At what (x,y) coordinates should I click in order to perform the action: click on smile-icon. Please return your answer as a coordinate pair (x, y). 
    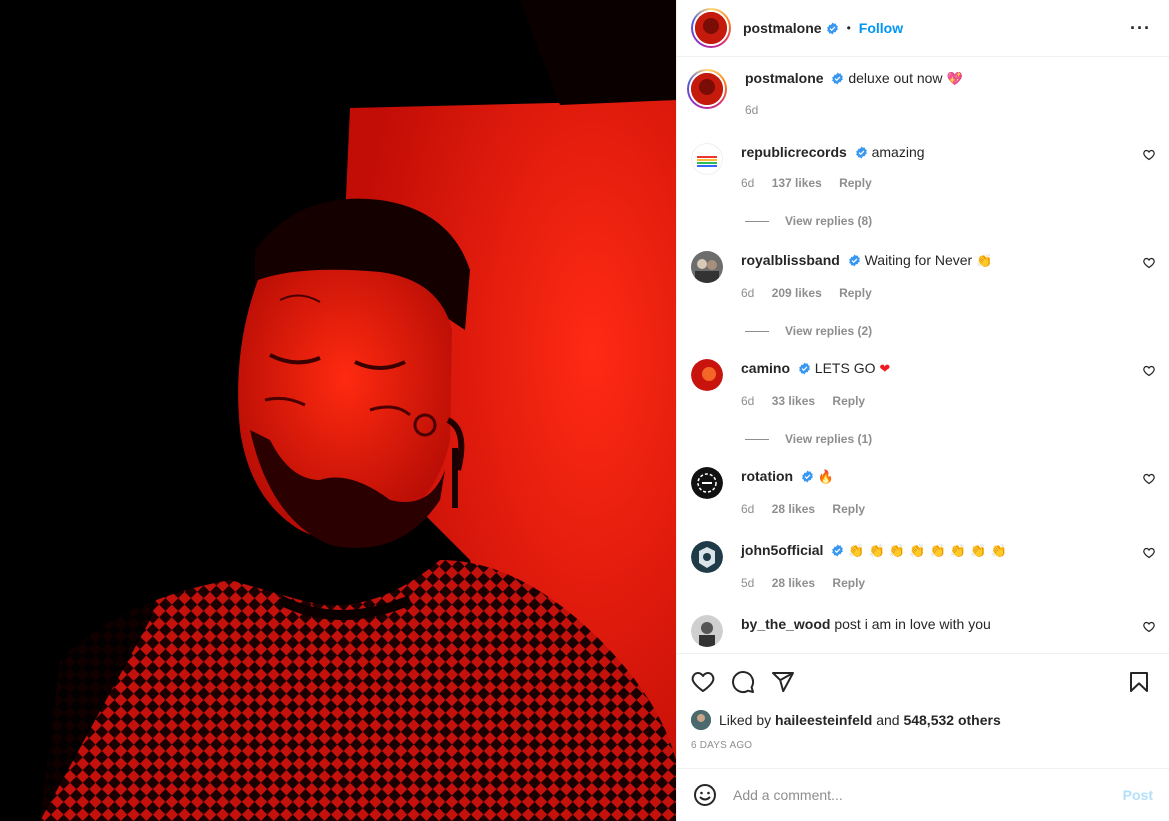
    Looking at the image, I should click on (705, 795).